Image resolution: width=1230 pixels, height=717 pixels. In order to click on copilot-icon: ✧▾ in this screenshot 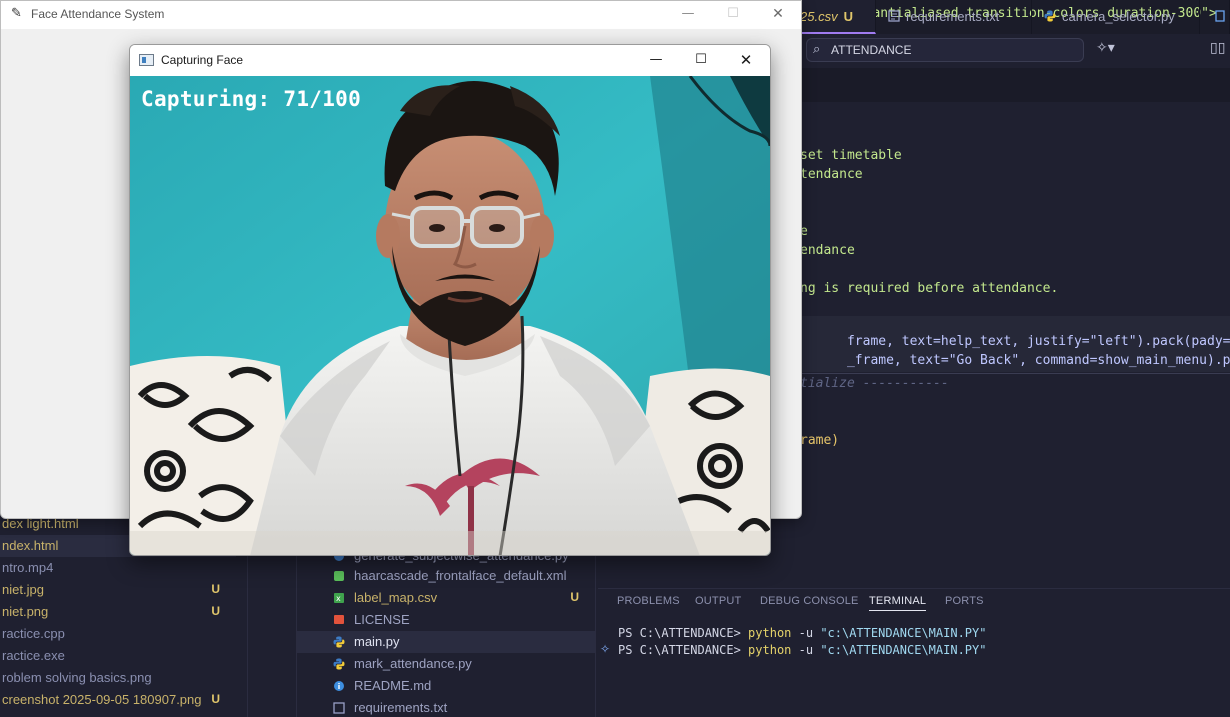, I will do `click(1105, 48)`.